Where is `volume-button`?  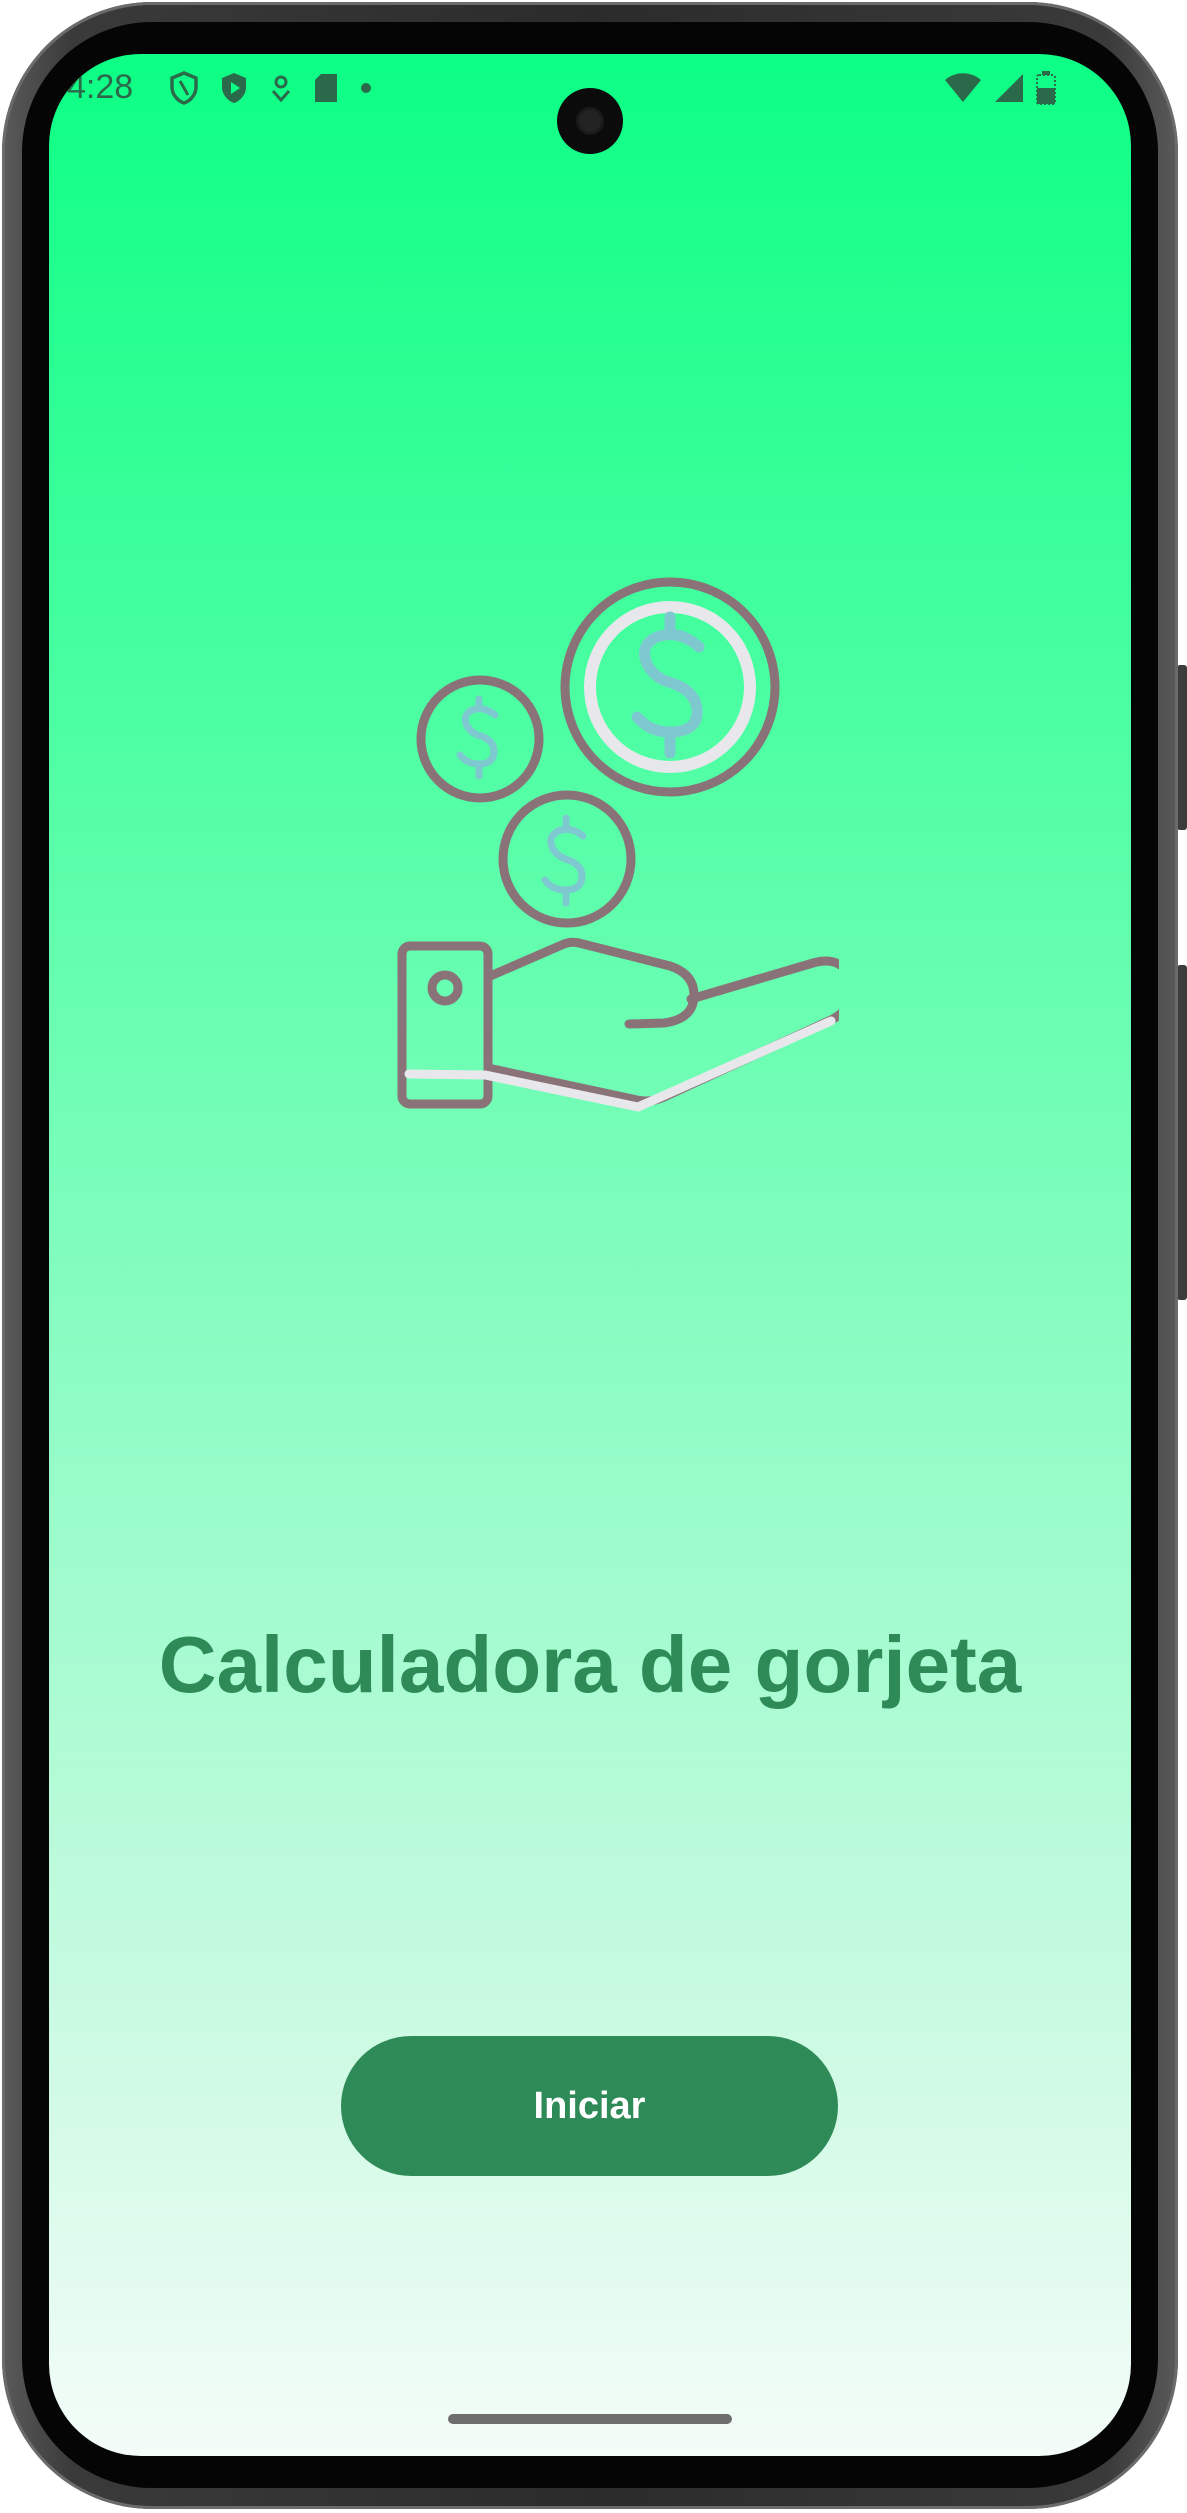
volume-button is located at coordinates (1182, 1132).